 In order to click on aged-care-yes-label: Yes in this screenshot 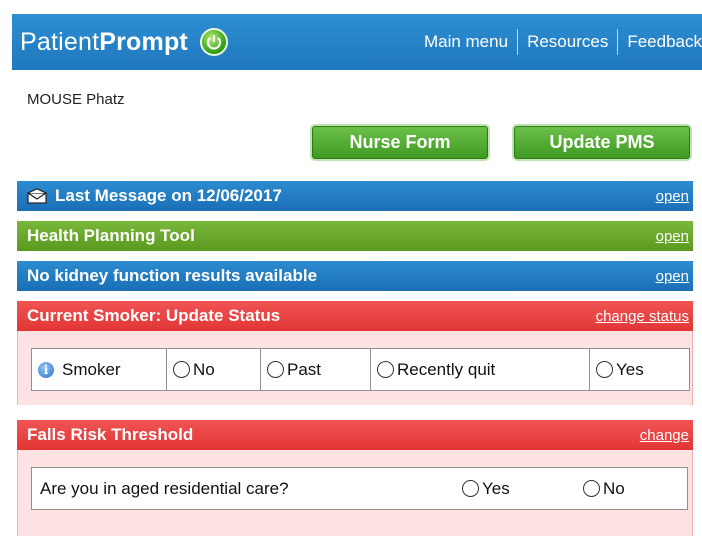, I will do `click(496, 488)`.